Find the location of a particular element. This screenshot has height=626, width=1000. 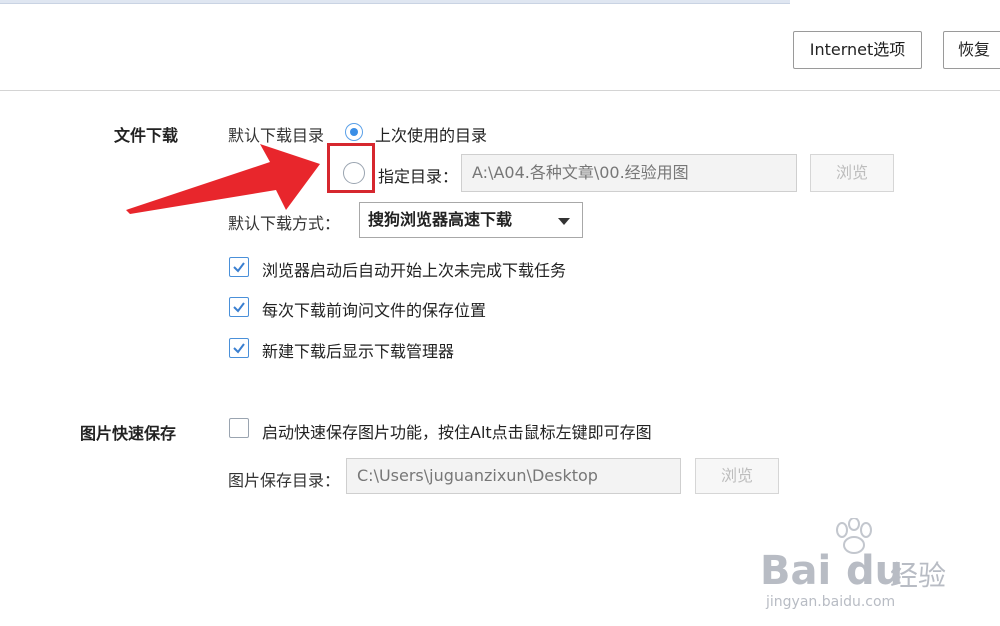

checkbox-quick-save is located at coordinates (239, 428).